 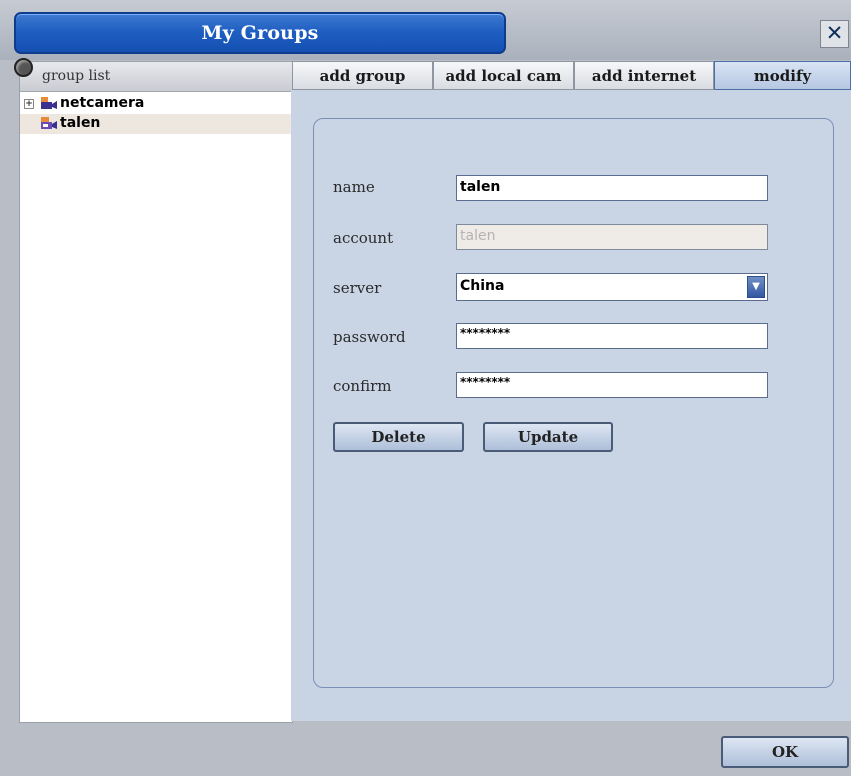 I want to click on camera-group-icon, so click(x=49, y=103).